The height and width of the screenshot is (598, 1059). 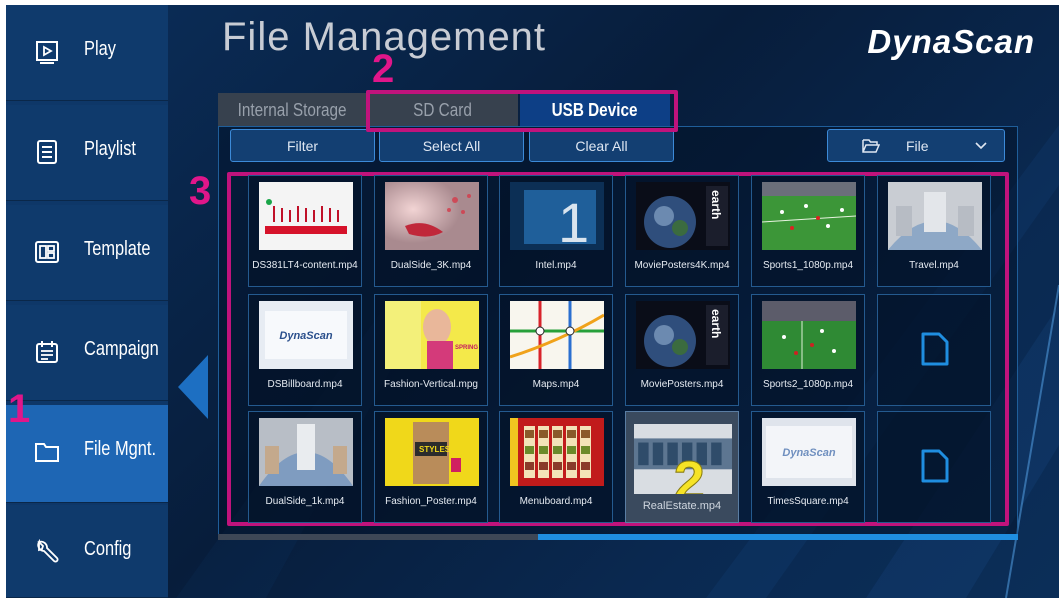 I want to click on file-name: Fashion-Vertical.mpg, so click(x=431, y=384).